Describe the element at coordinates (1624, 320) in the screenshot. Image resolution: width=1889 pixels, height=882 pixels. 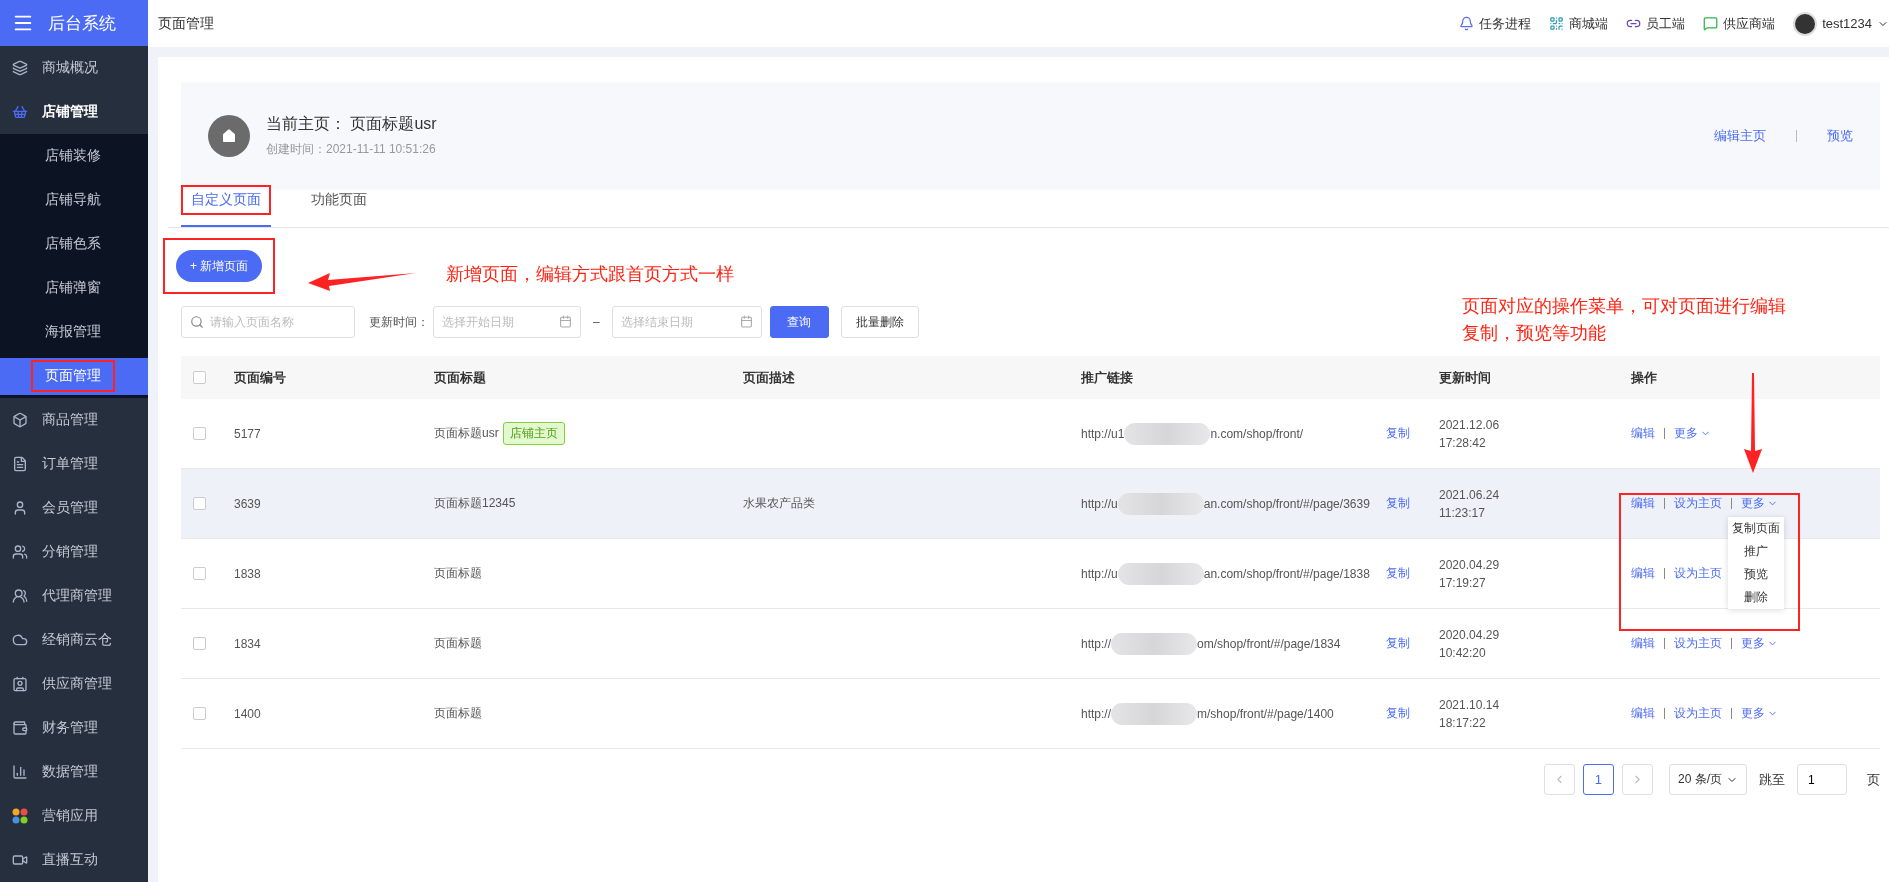
I see `annotation-note: 页面对应的操作菜单，可对页面进行编辑 复制，预览等功能` at that location.